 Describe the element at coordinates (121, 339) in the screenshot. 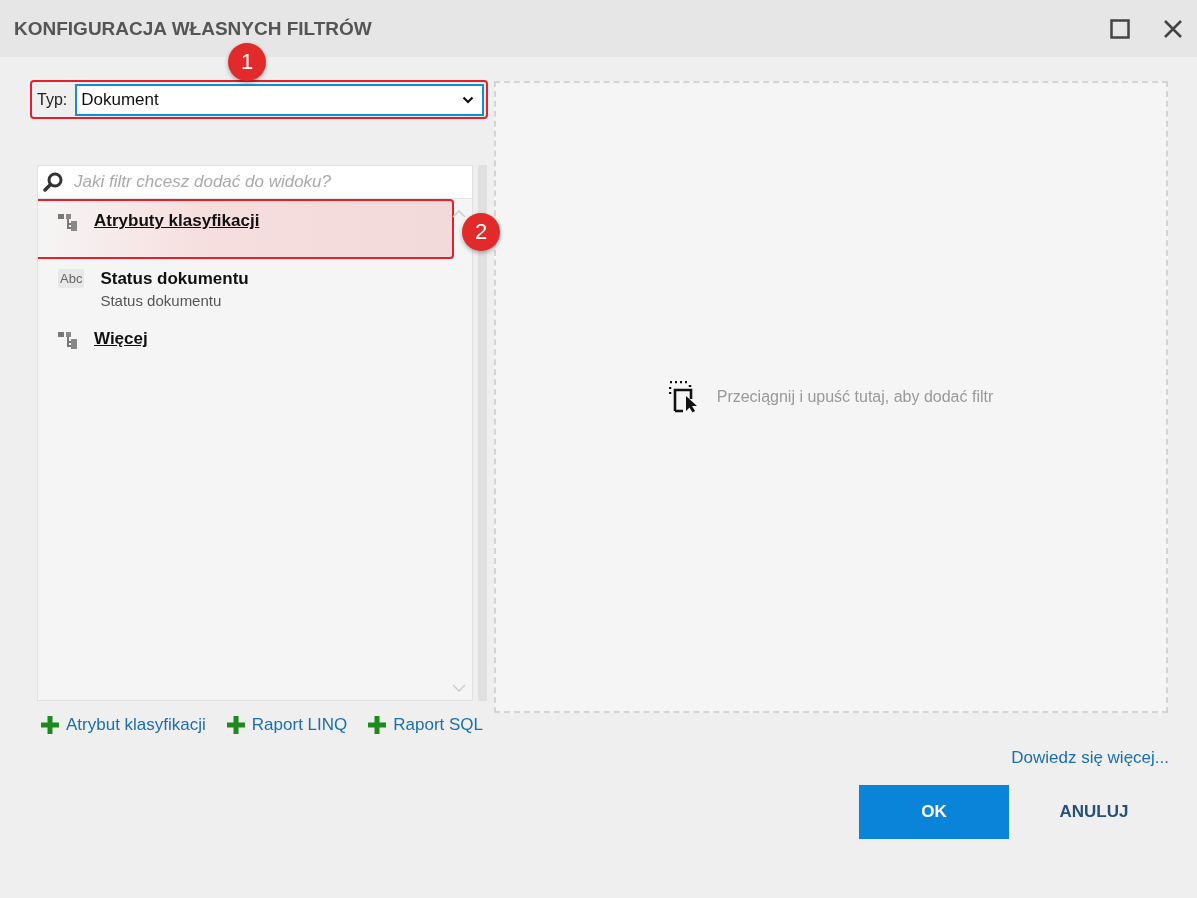

I see `filter-title: Więcej` at that location.